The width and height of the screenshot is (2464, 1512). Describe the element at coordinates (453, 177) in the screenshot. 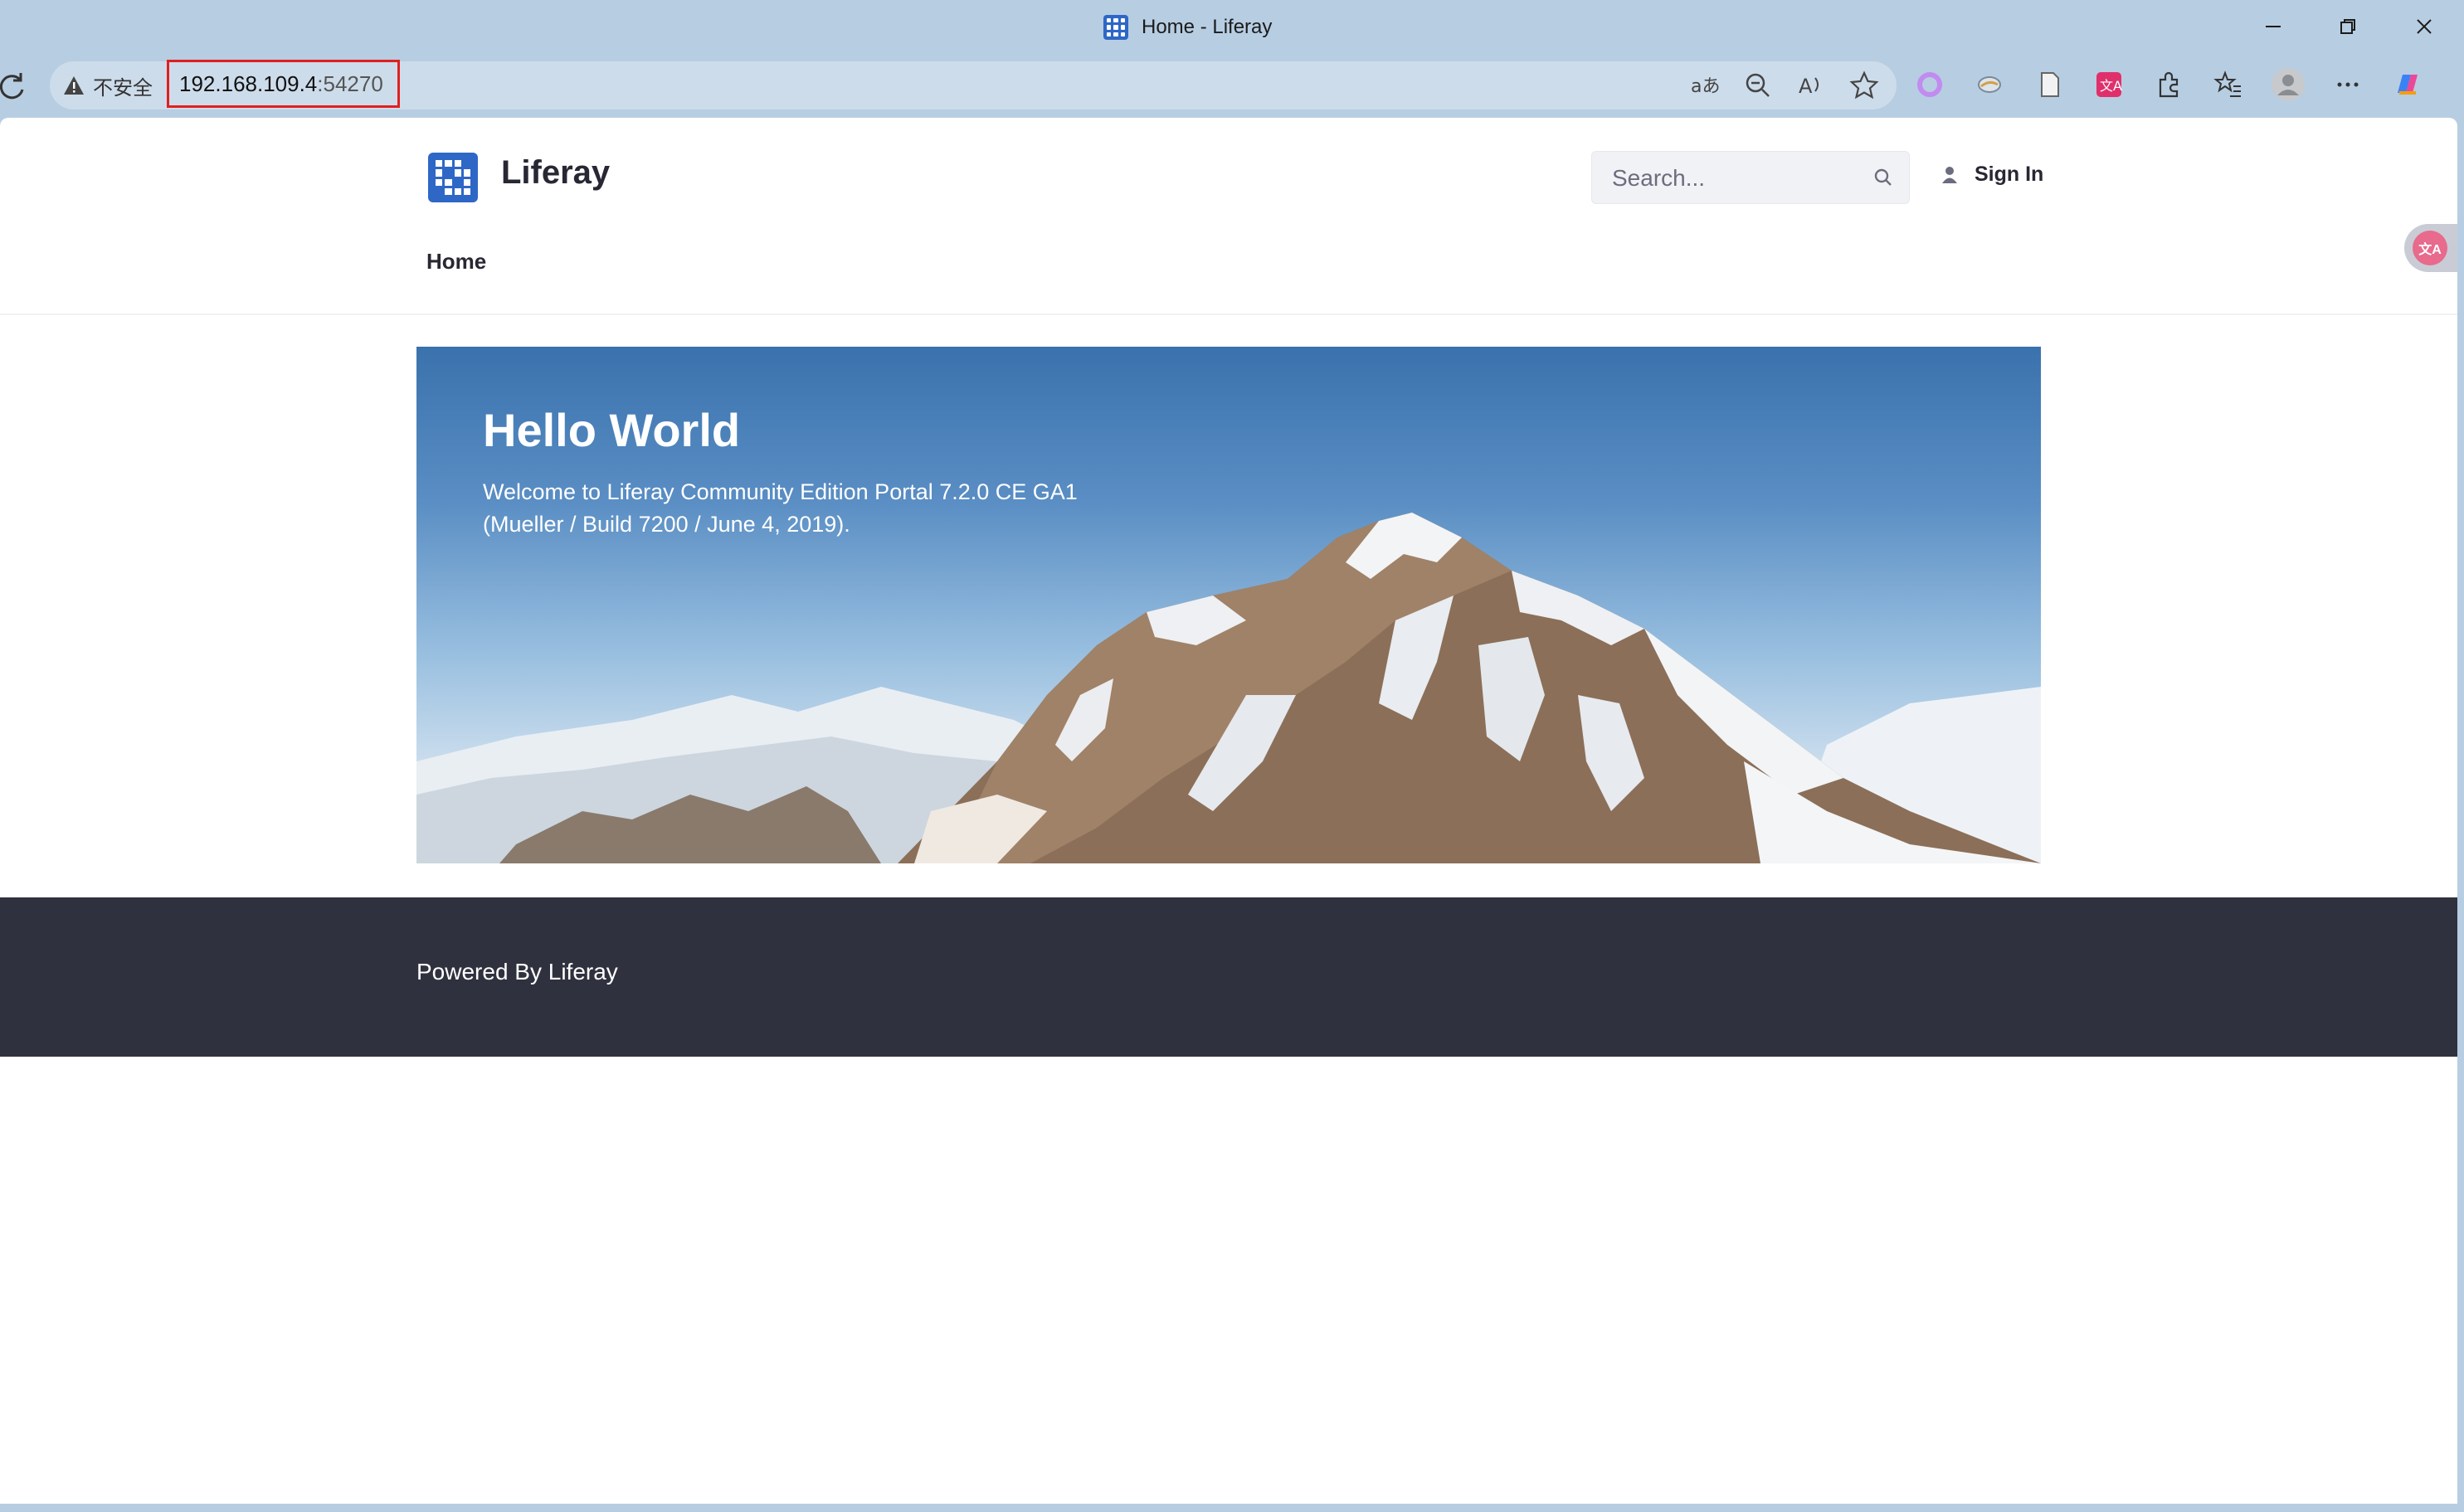

I see `liferay-logo-icon` at that location.